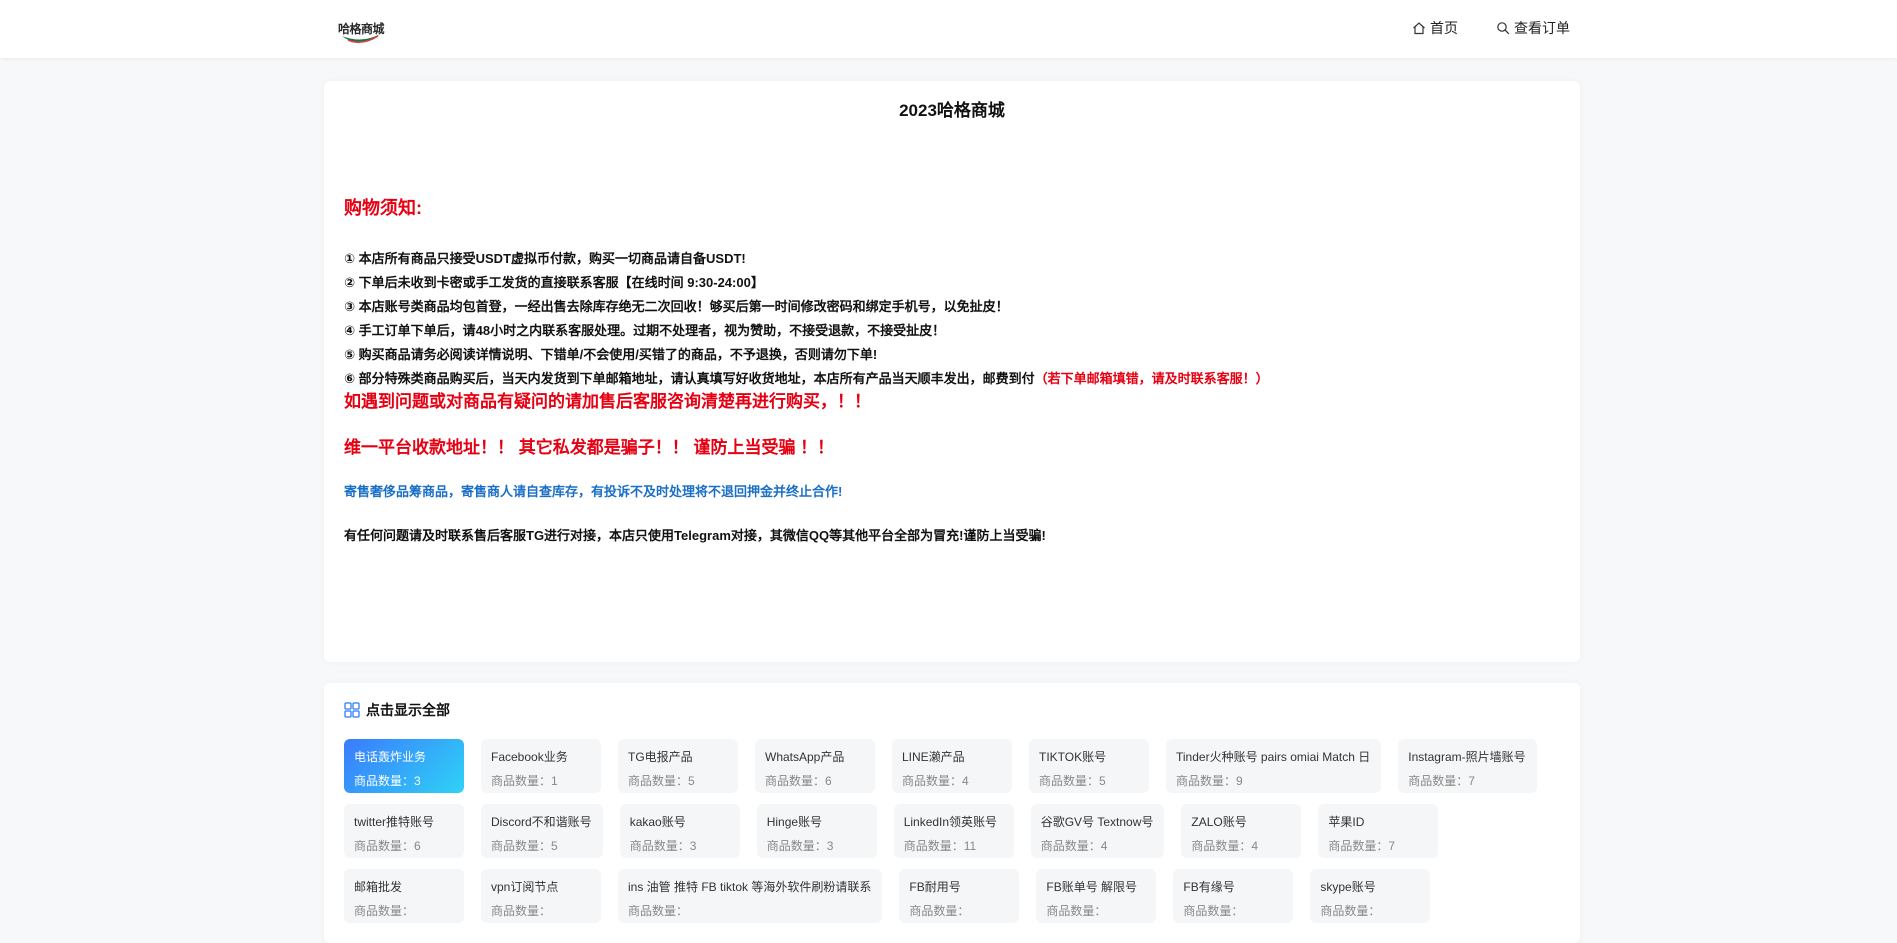 This screenshot has width=1897, height=943. I want to click on category-name: twitter推特账号, so click(394, 822).